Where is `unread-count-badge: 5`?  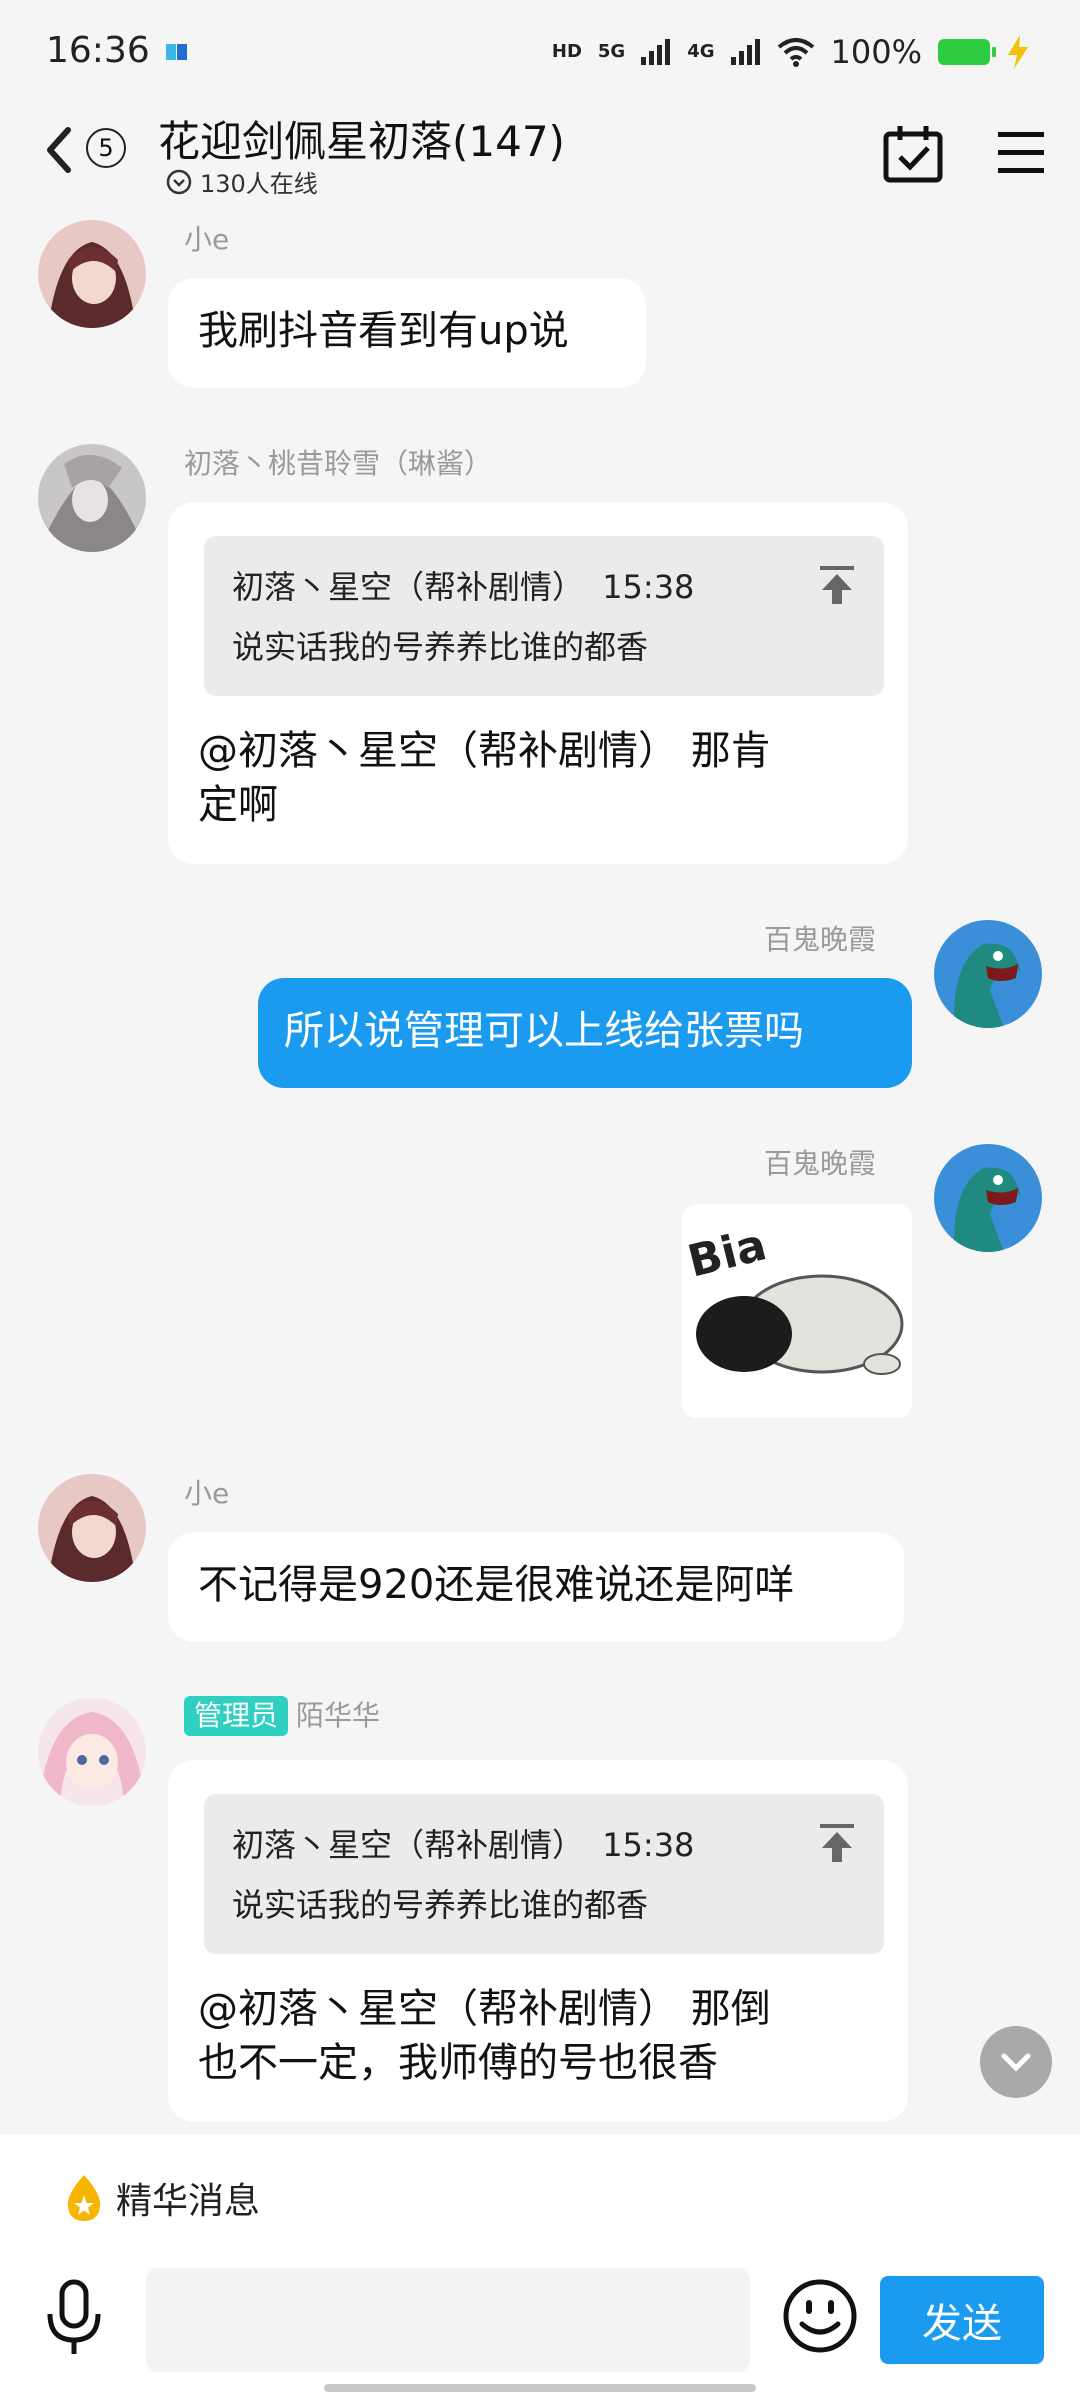
unread-count-badge: 5 is located at coordinates (106, 148).